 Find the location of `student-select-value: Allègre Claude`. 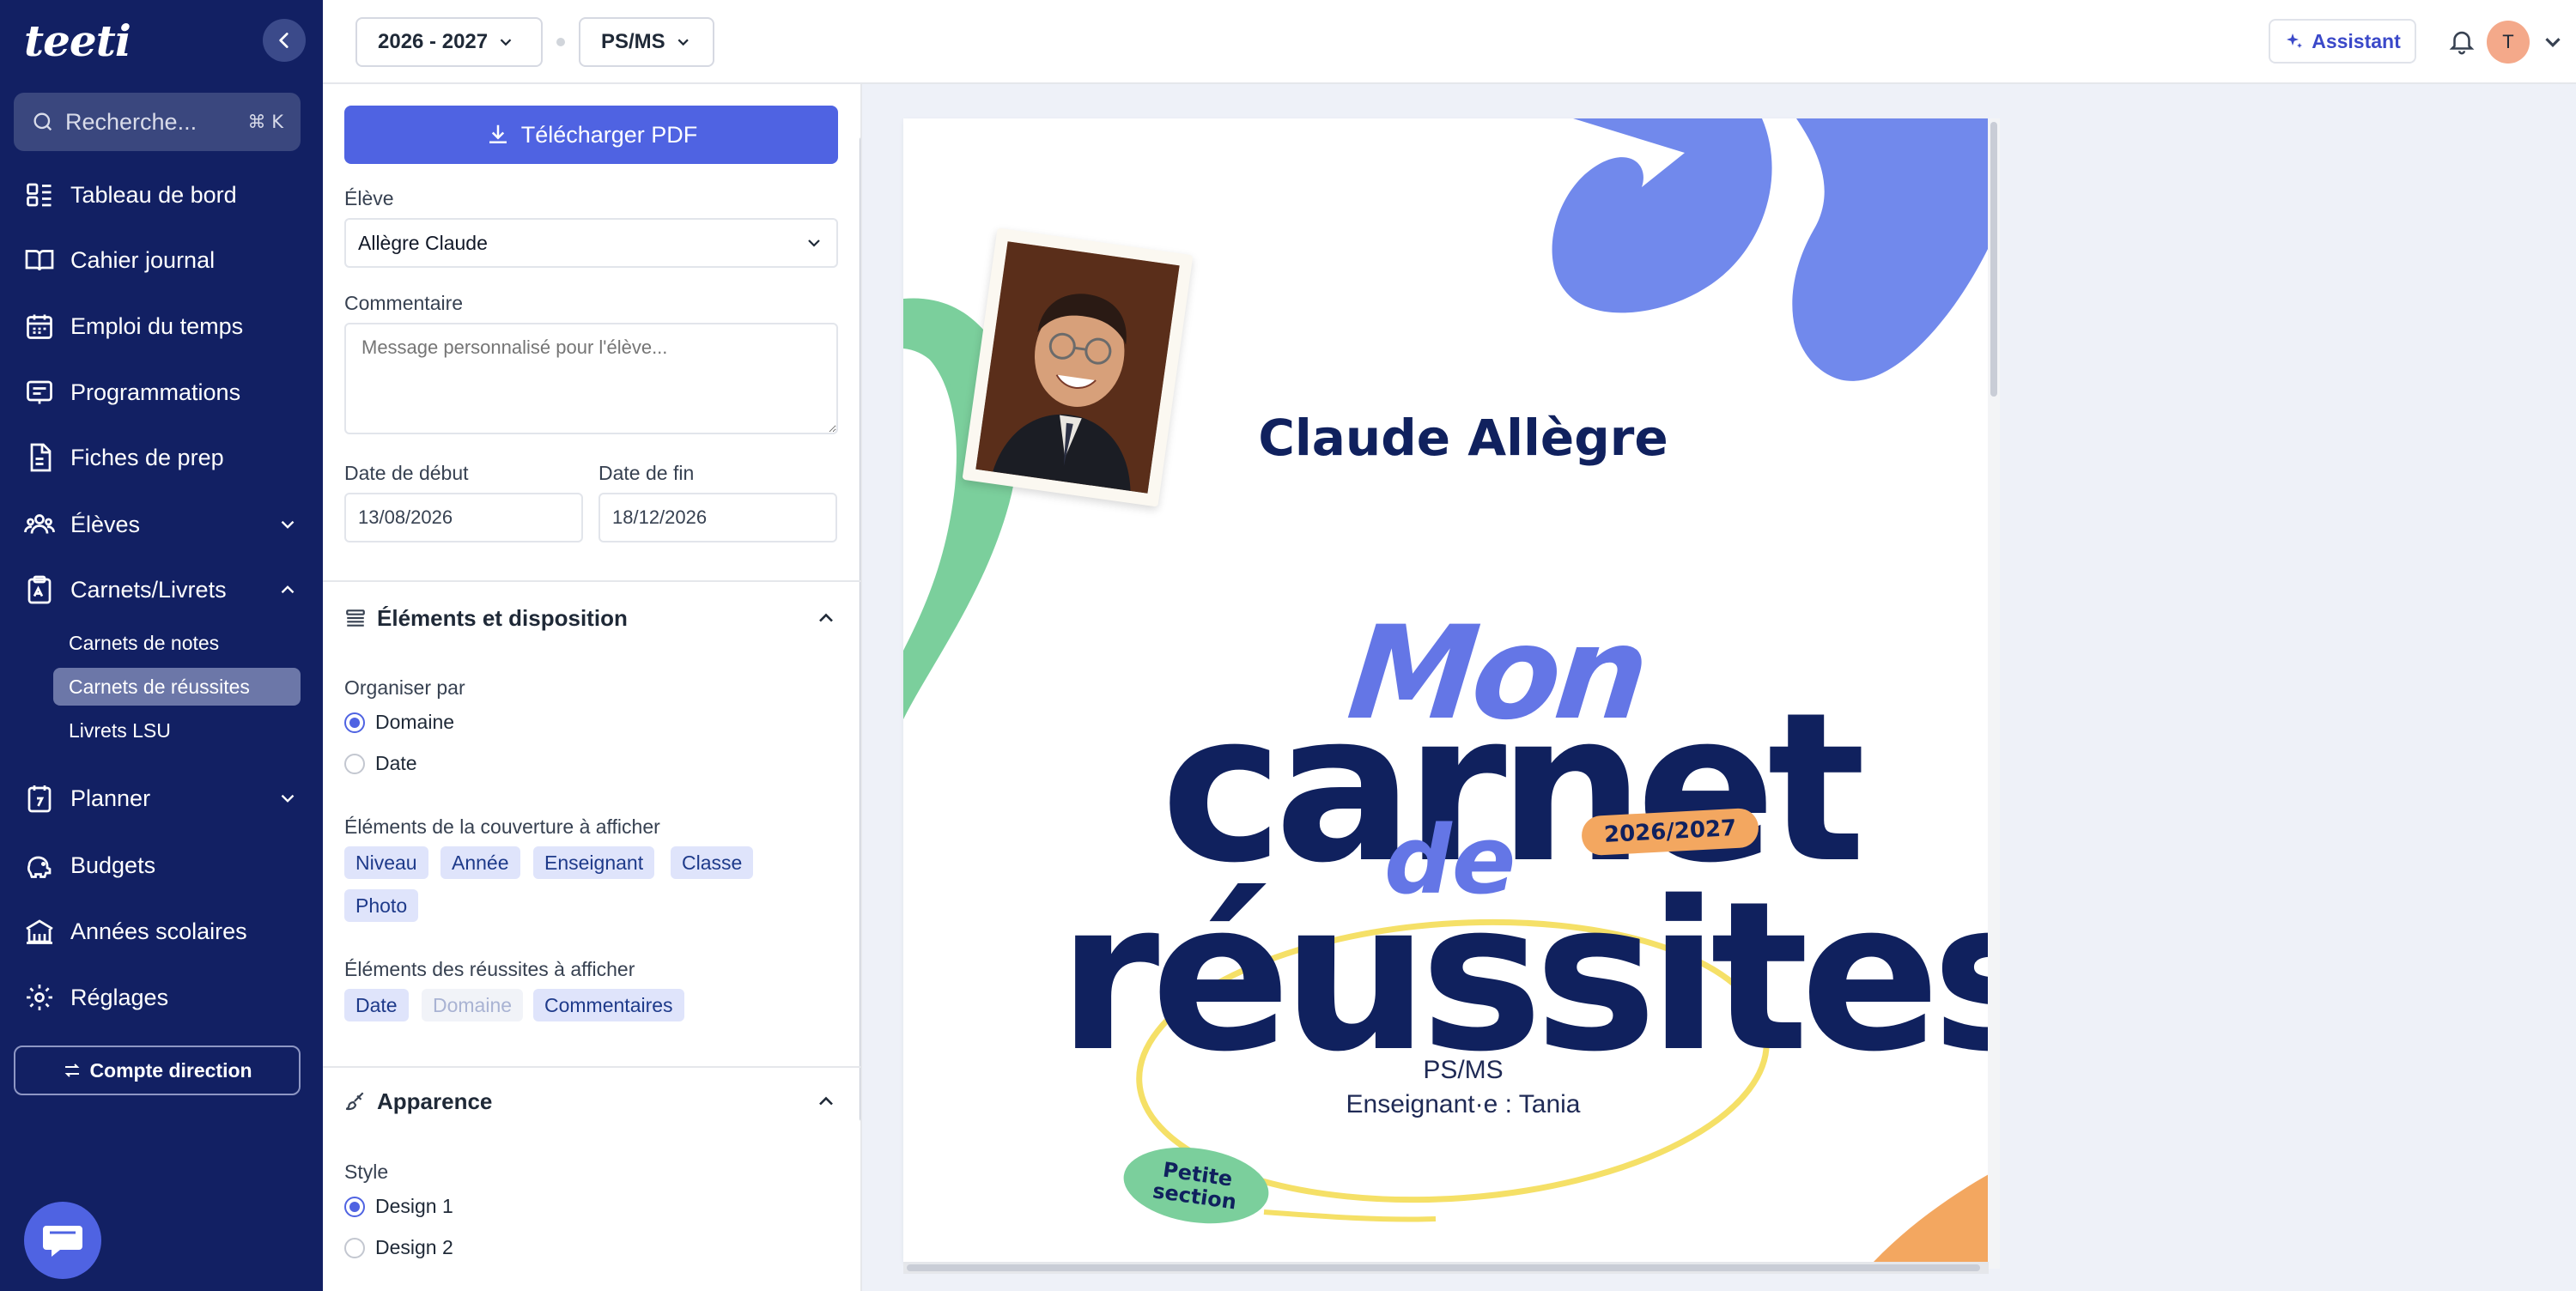

student-select-value: Allègre Claude is located at coordinates (423, 243).